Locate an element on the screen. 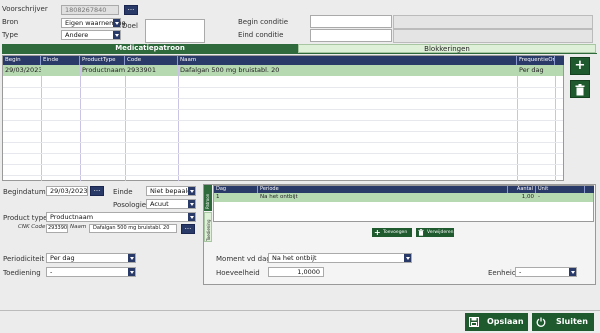  verwijderen-button: Verwijderen is located at coordinates (435, 232).